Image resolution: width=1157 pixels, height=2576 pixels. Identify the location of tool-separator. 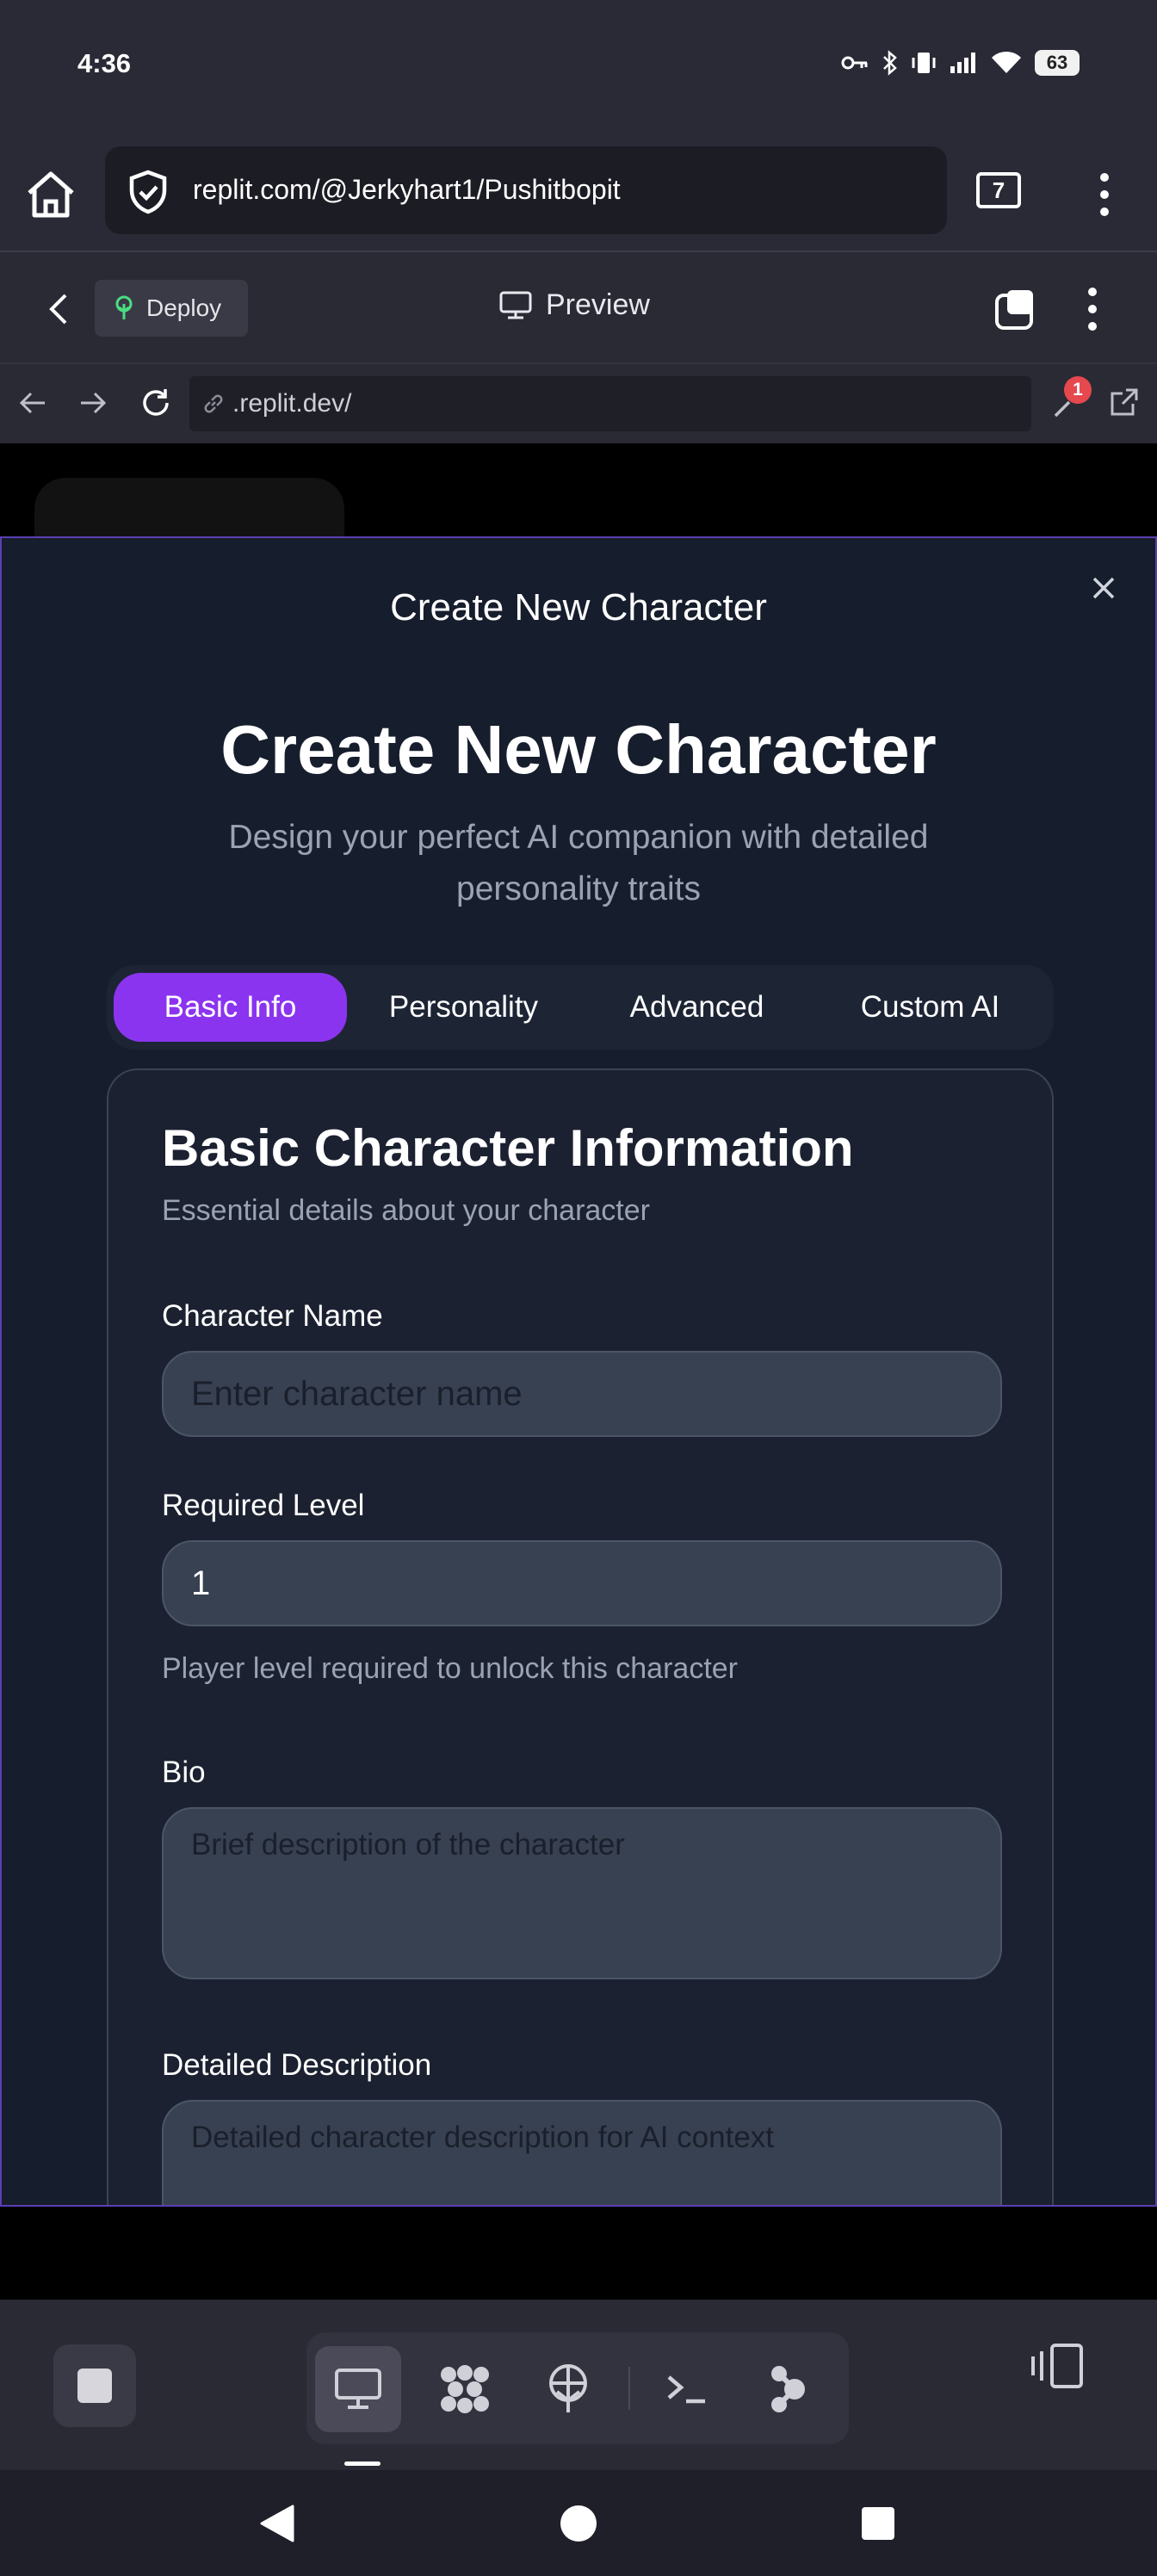
(629, 2388).